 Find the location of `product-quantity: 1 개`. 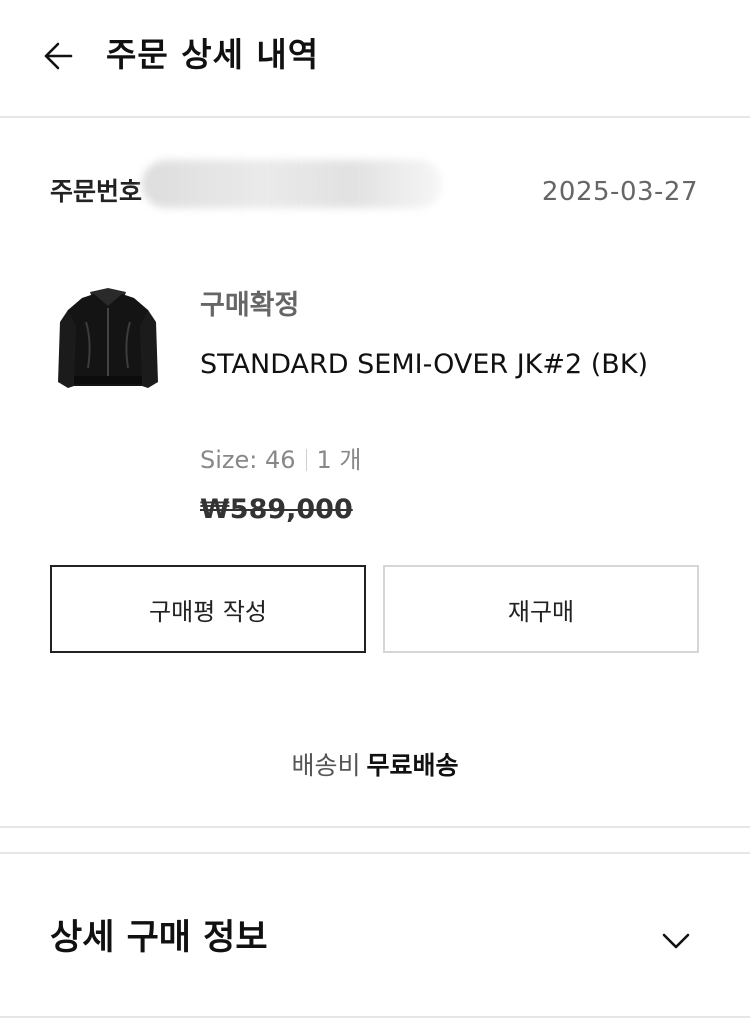

product-quantity: 1 개 is located at coordinates (339, 460).